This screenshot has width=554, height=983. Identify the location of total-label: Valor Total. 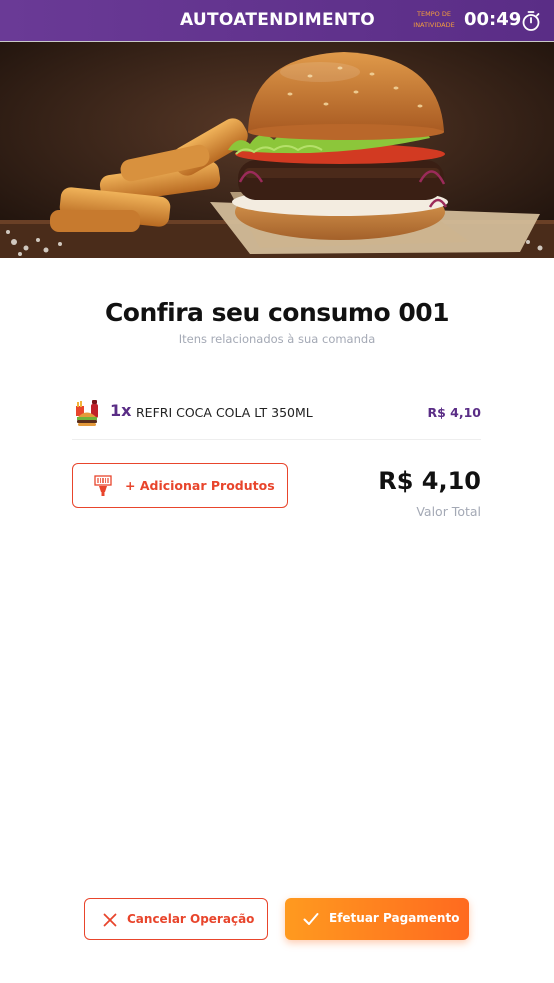
(448, 511).